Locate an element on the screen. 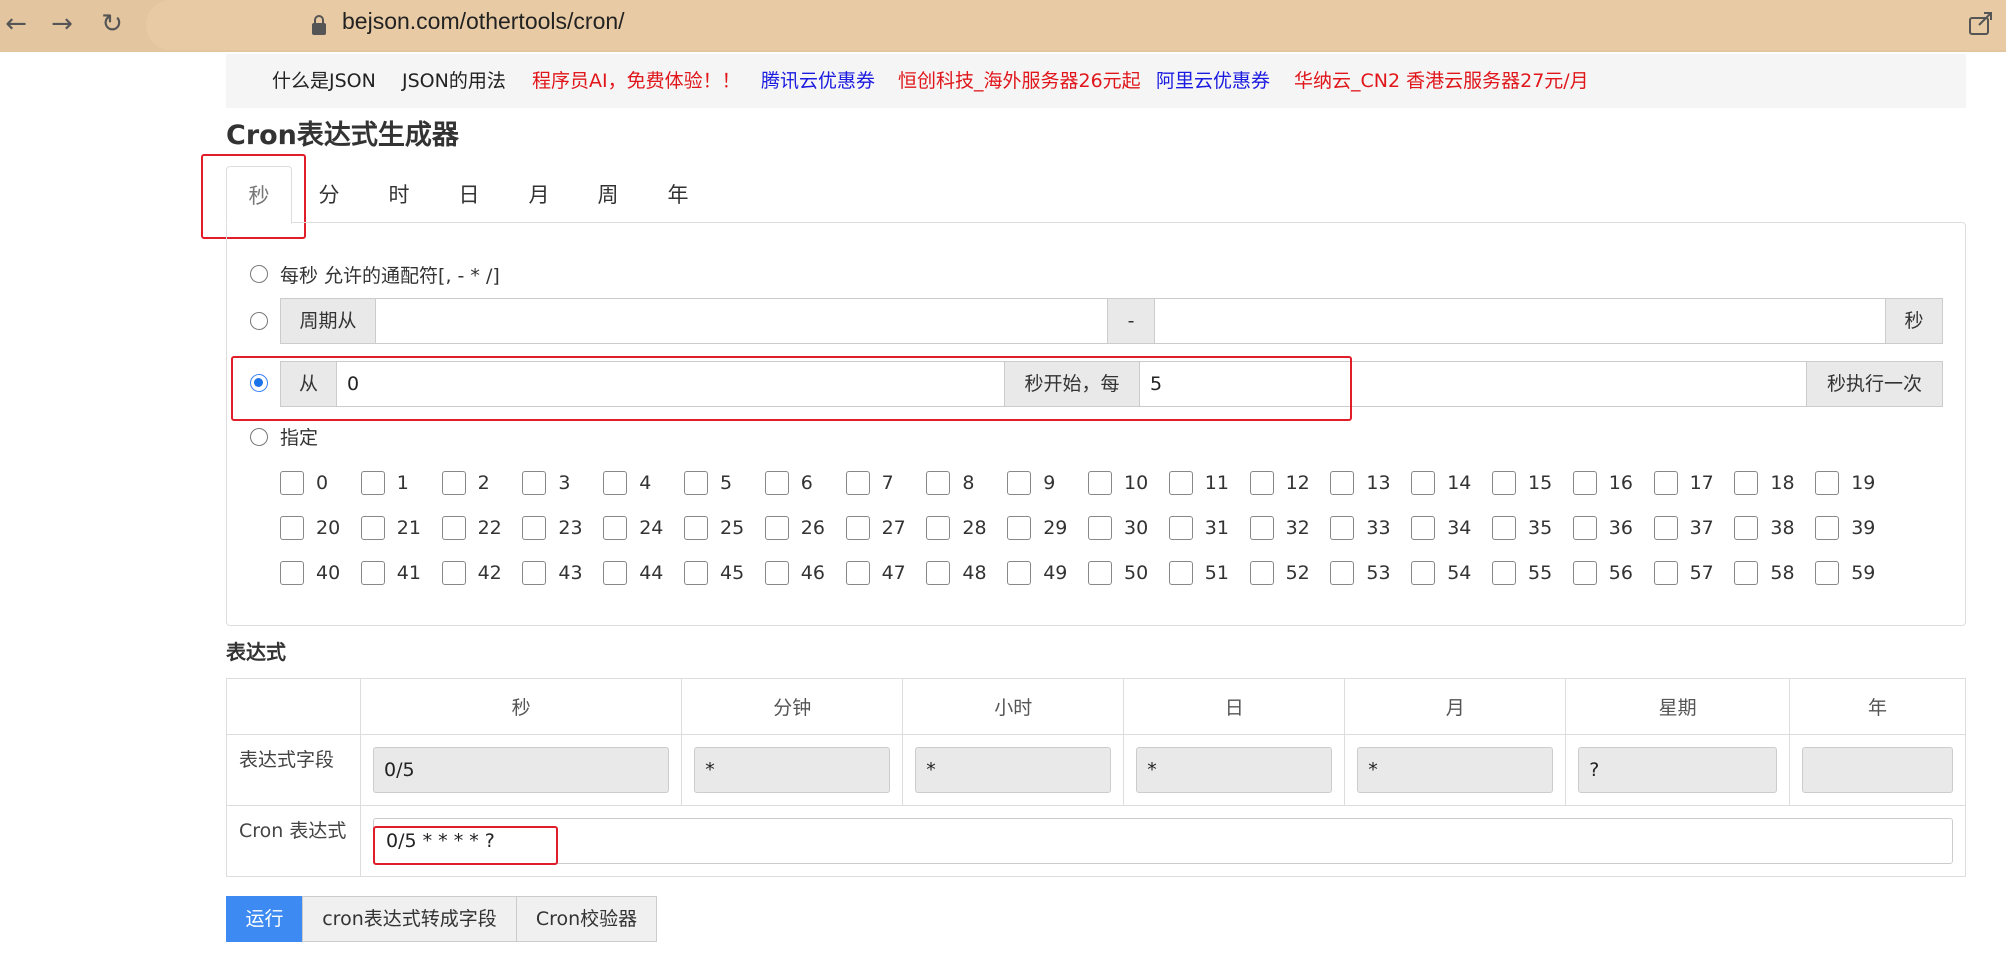 The image size is (2006, 956). second-checkbox-label: 40 is located at coordinates (328, 573).